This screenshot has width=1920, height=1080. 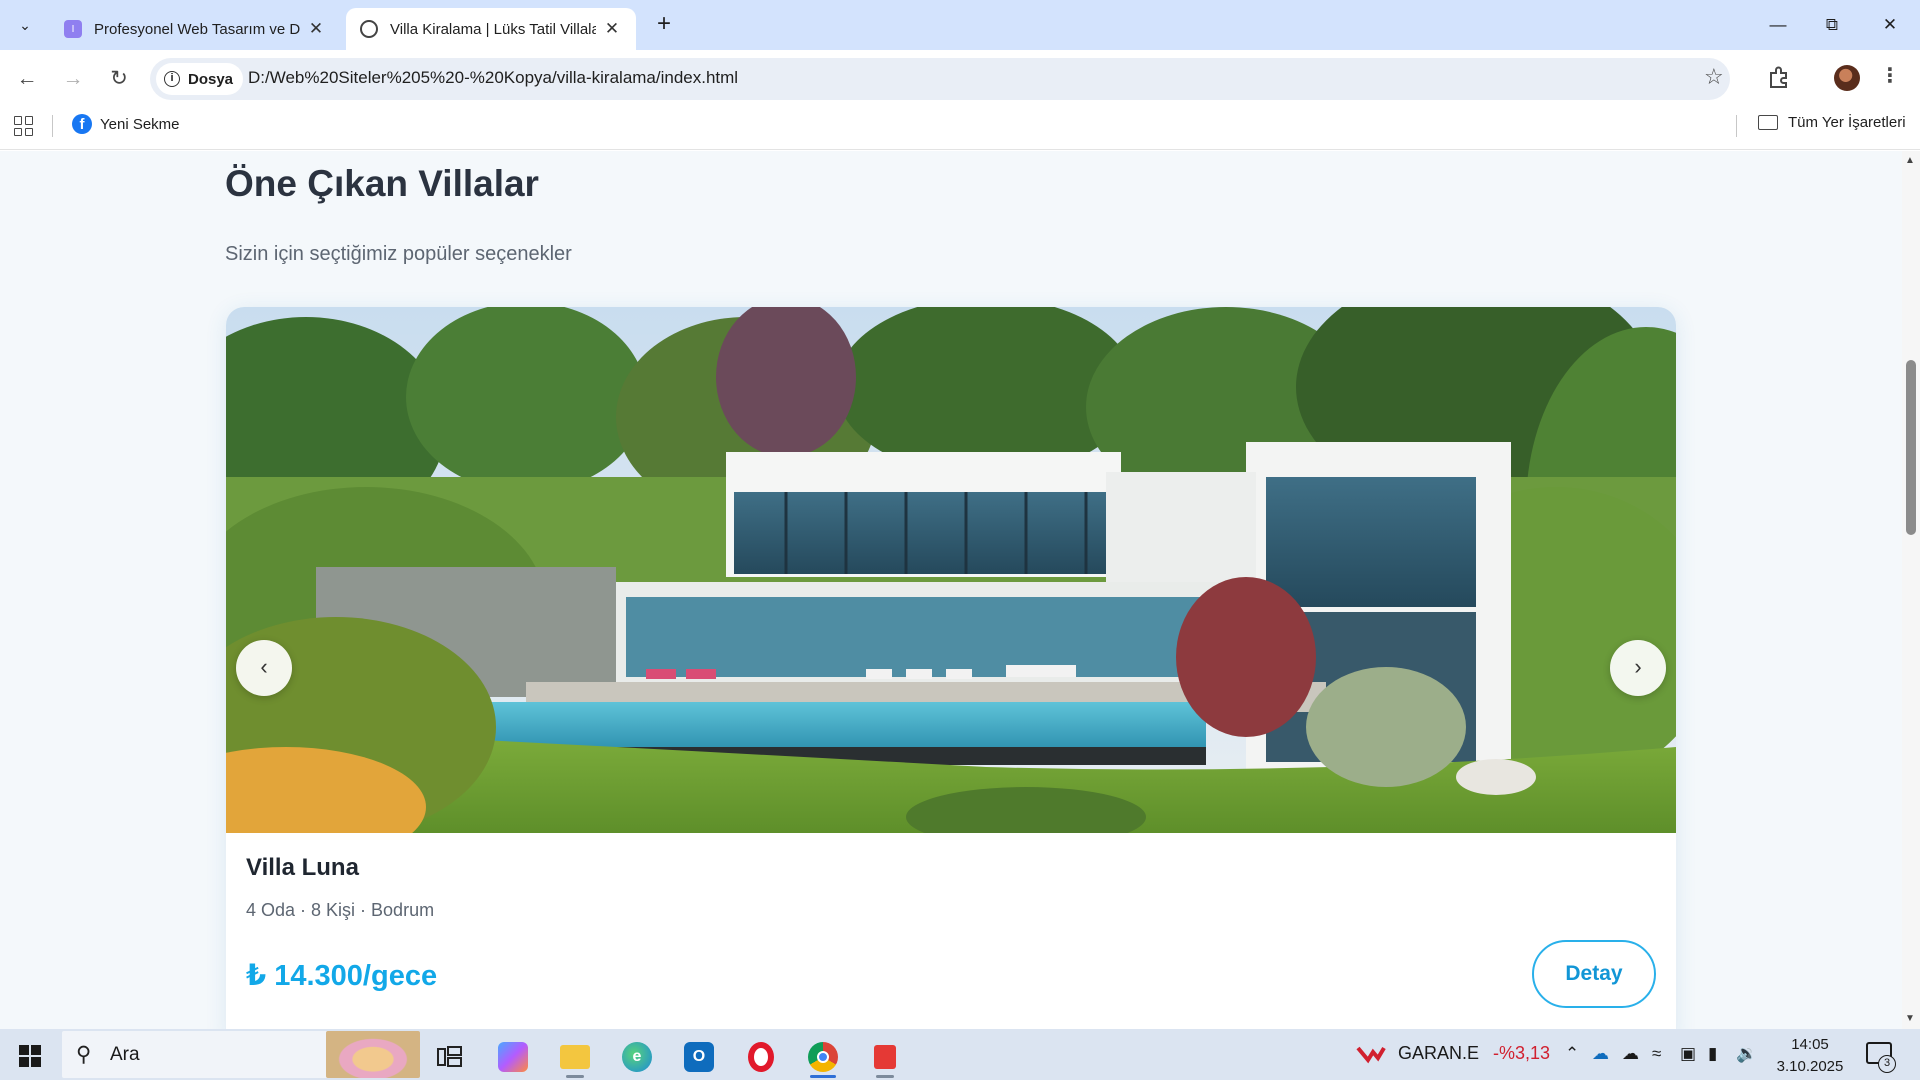 I want to click on tab-search-button: ⌄, so click(x=25, y=25).